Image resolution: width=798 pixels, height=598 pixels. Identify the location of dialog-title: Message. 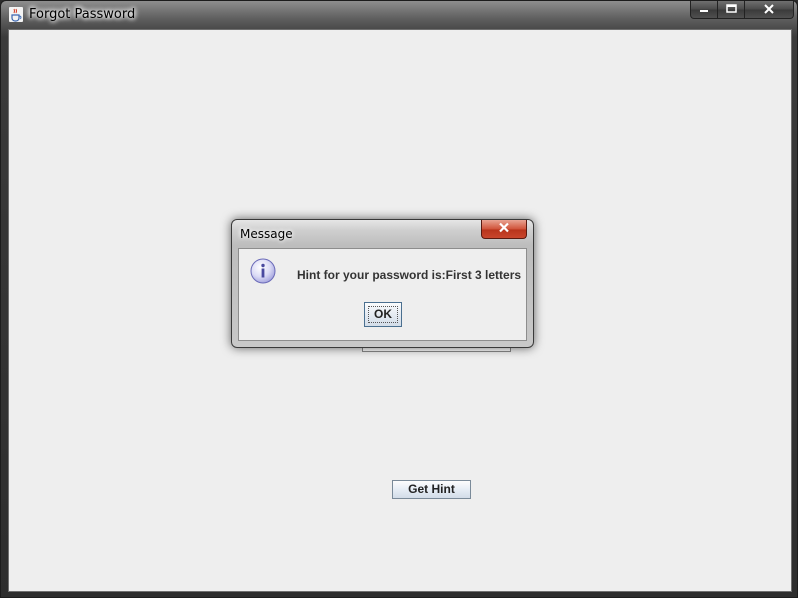
(266, 234).